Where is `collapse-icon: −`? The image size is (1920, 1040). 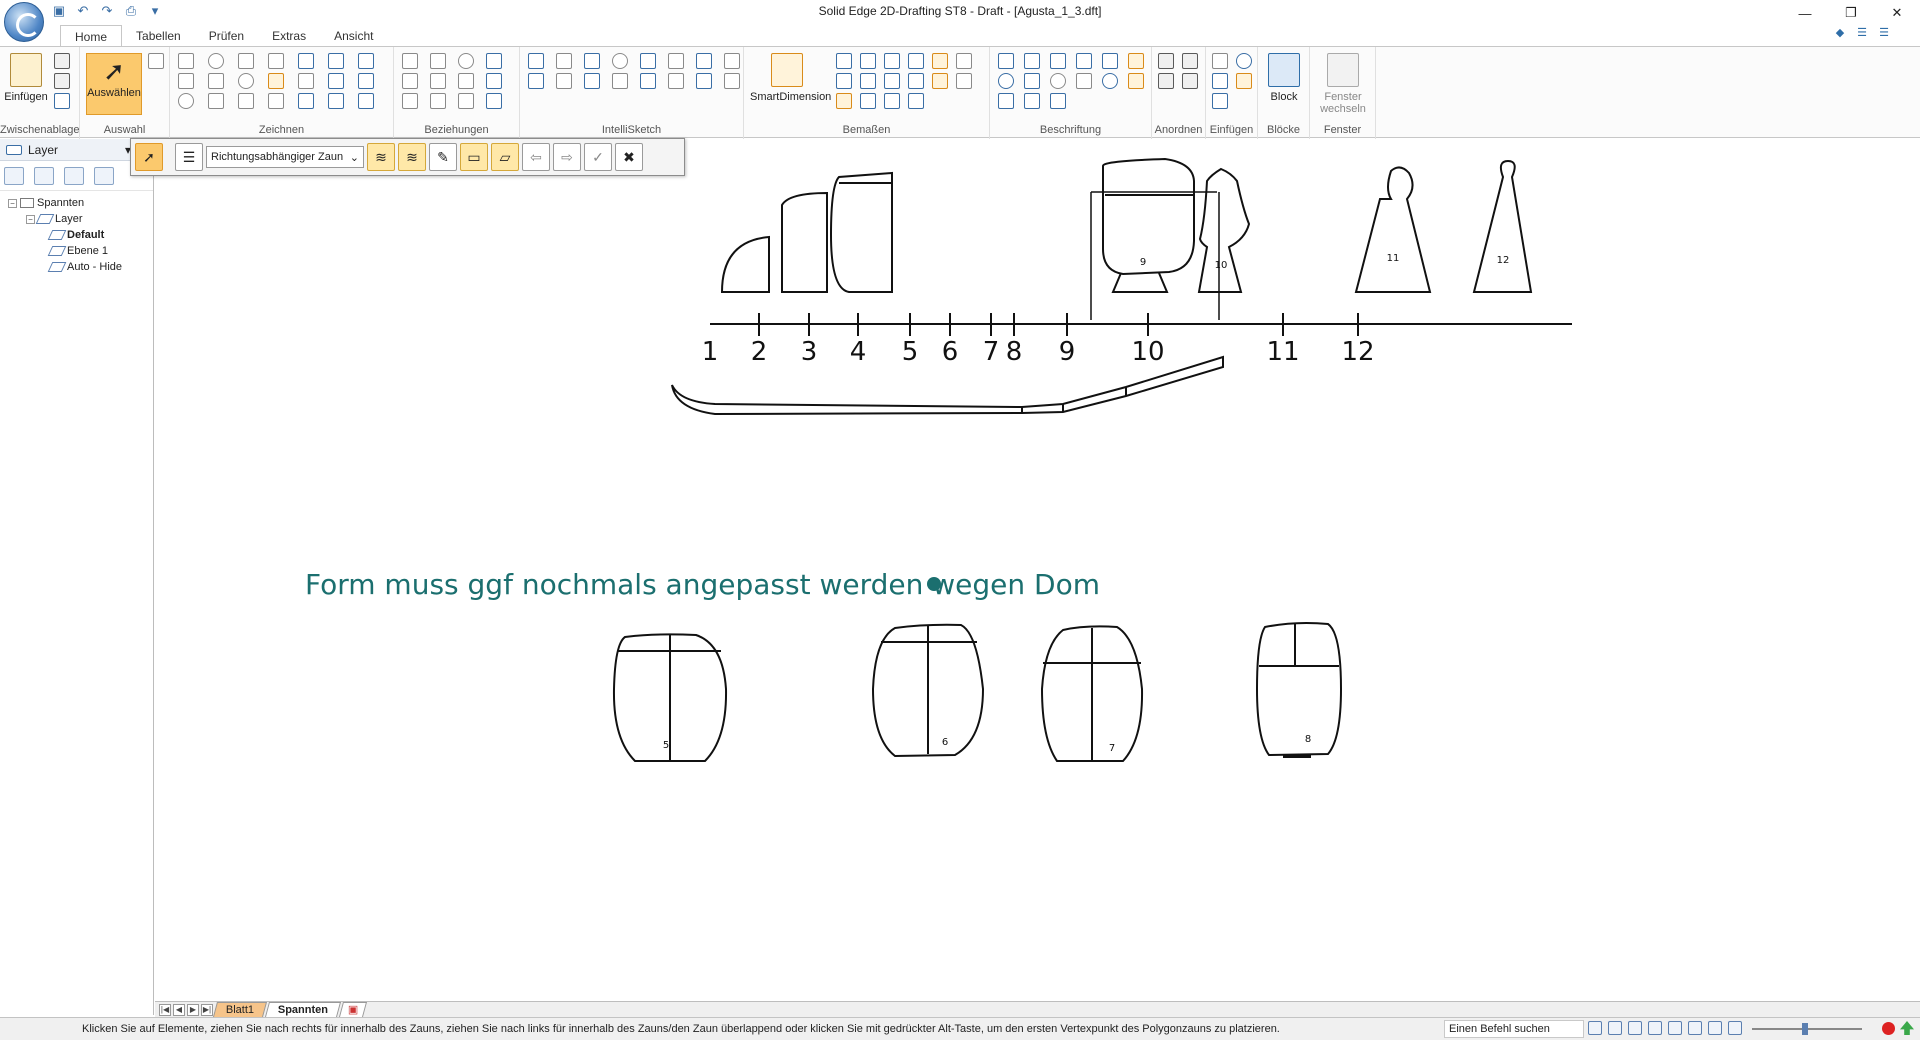 collapse-icon: − is located at coordinates (12, 203).